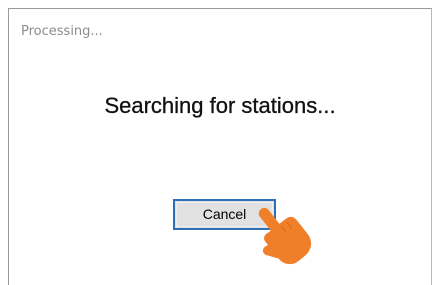  I want to click on cancel-button: Cancel, so click(224, 214).